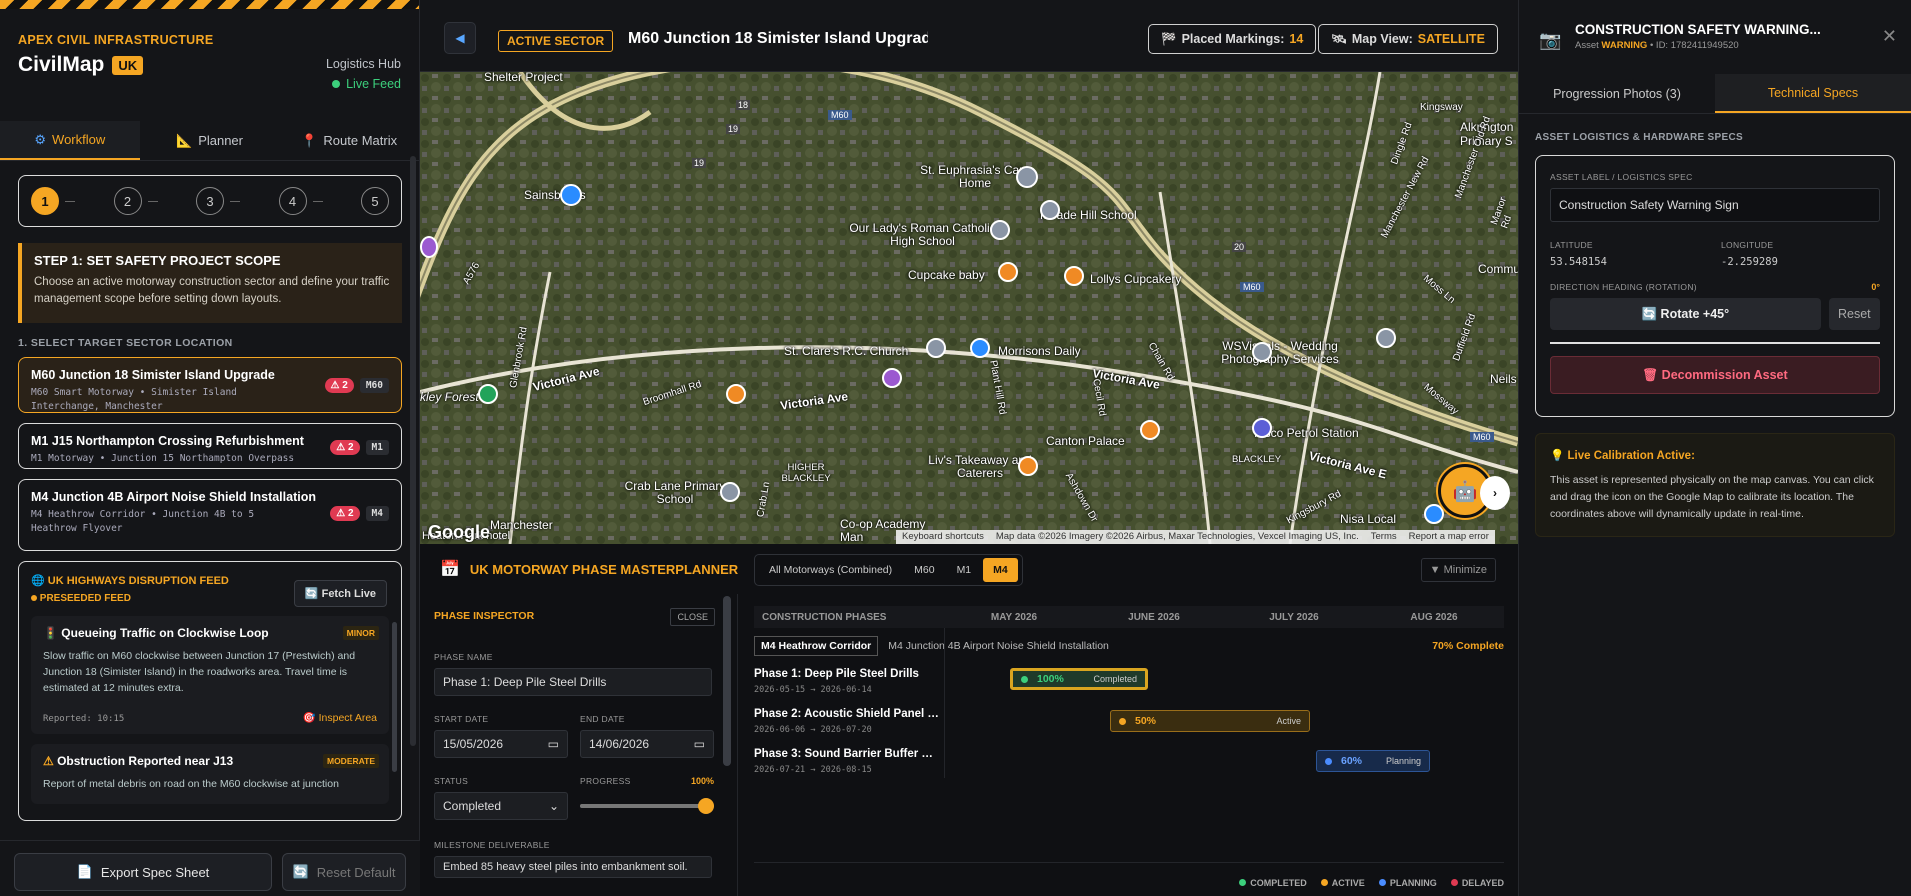 This screenshot has height=896, width=1911. I want to click on step-5: 5, so click(375, 201).